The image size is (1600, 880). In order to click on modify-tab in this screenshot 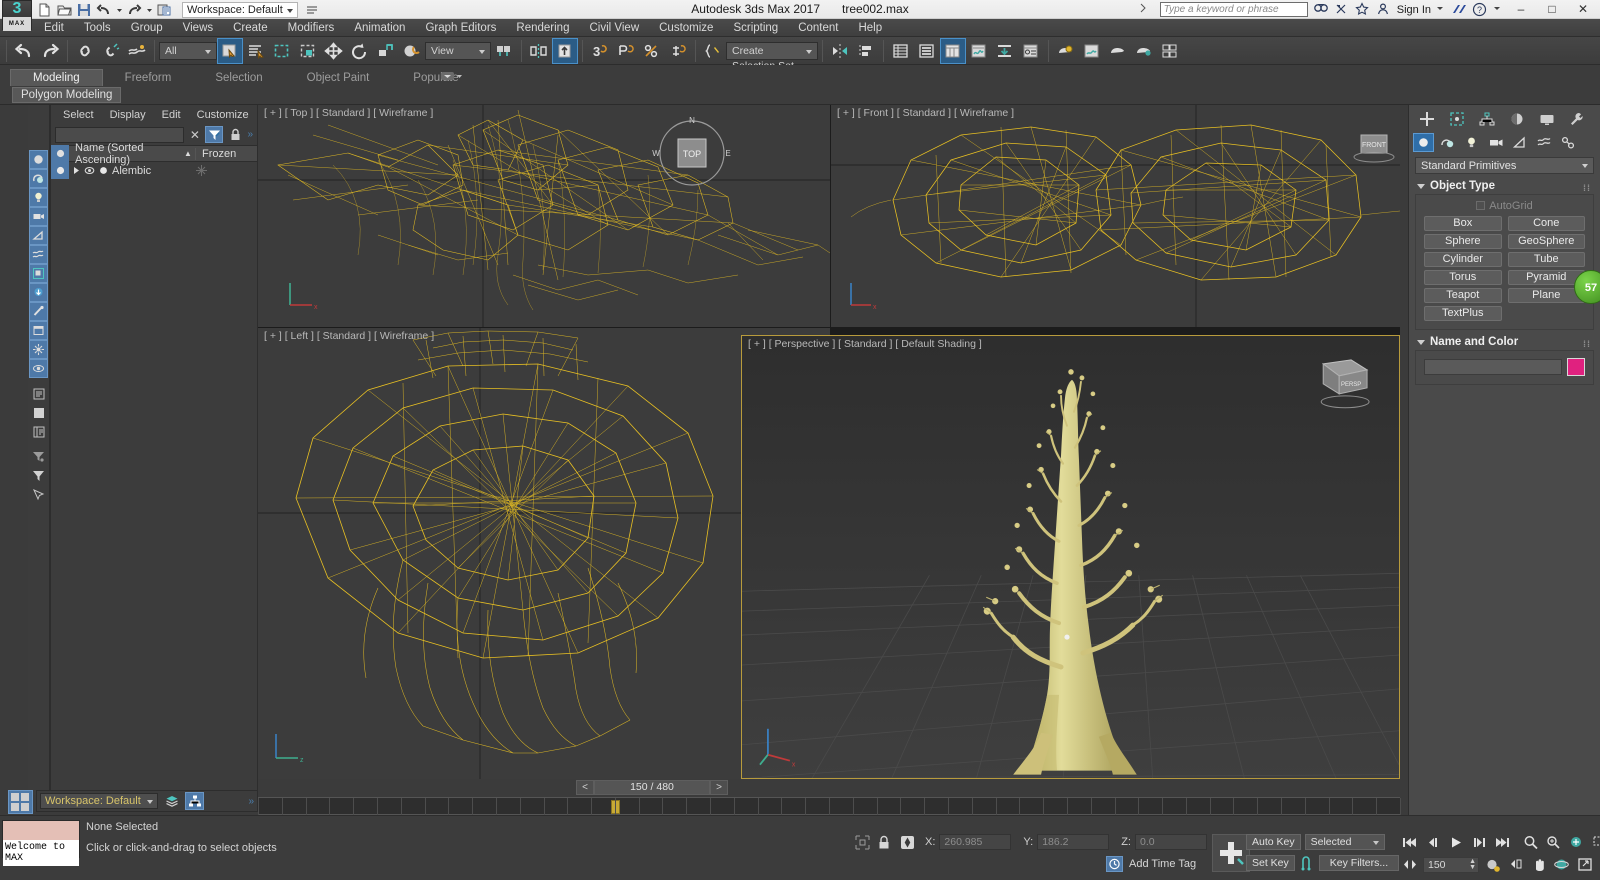, I will do `click(1457, 118)`.